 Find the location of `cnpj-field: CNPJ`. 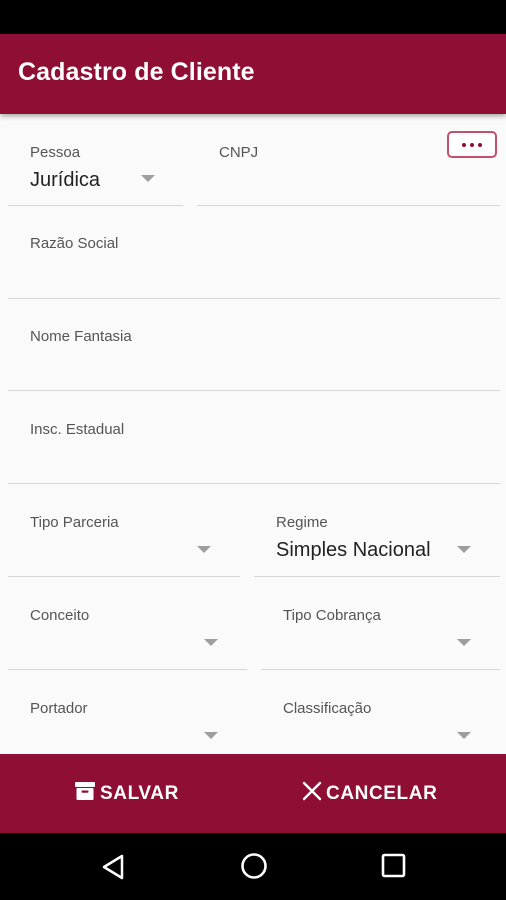

cnpj-field: CNPJ is located at coordinates (348, 160).